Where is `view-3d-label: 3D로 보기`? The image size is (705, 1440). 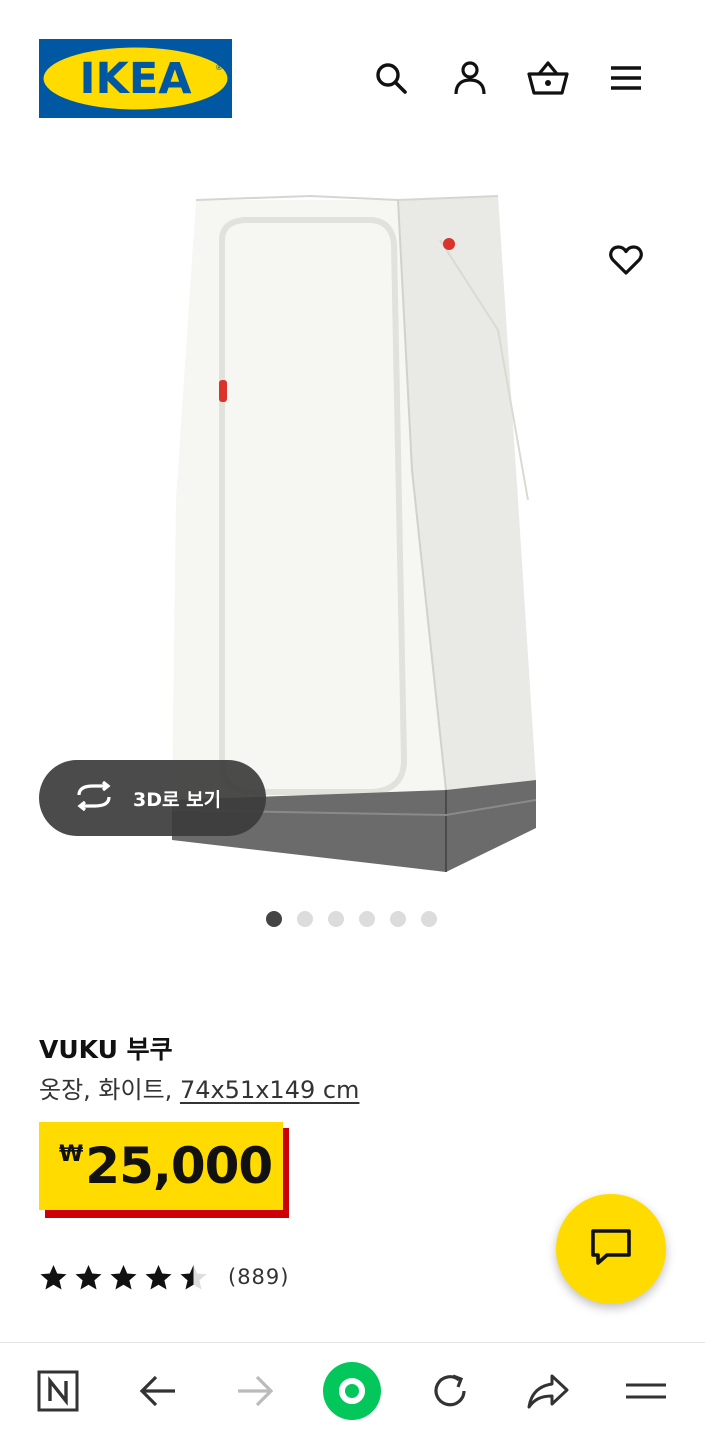
view-3d-label: 3D로 보기 is located at coordinates (177, 799).